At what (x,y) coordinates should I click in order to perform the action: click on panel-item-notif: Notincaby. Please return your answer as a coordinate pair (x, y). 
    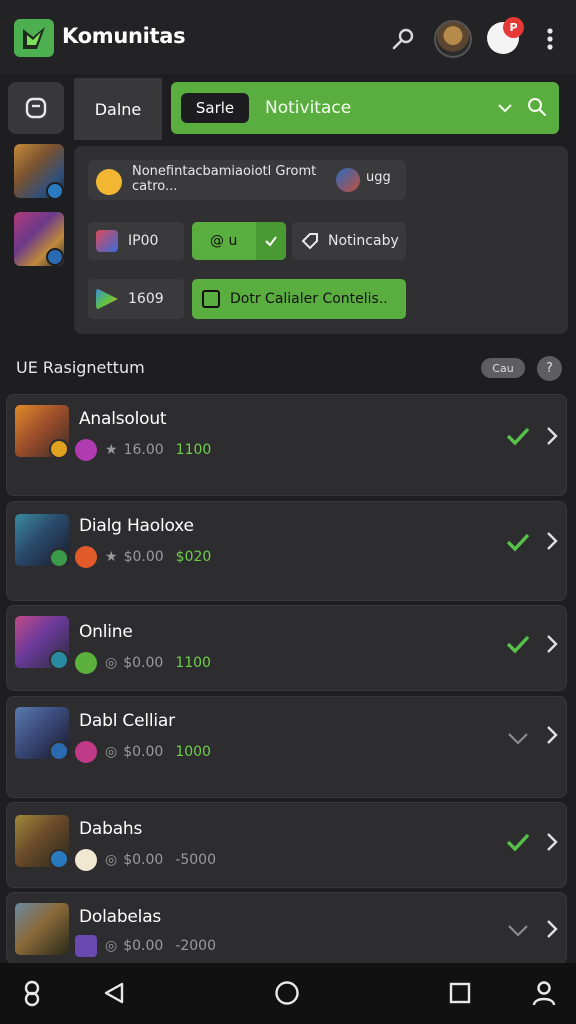
    Looking at the image, I should click on (349, 241).